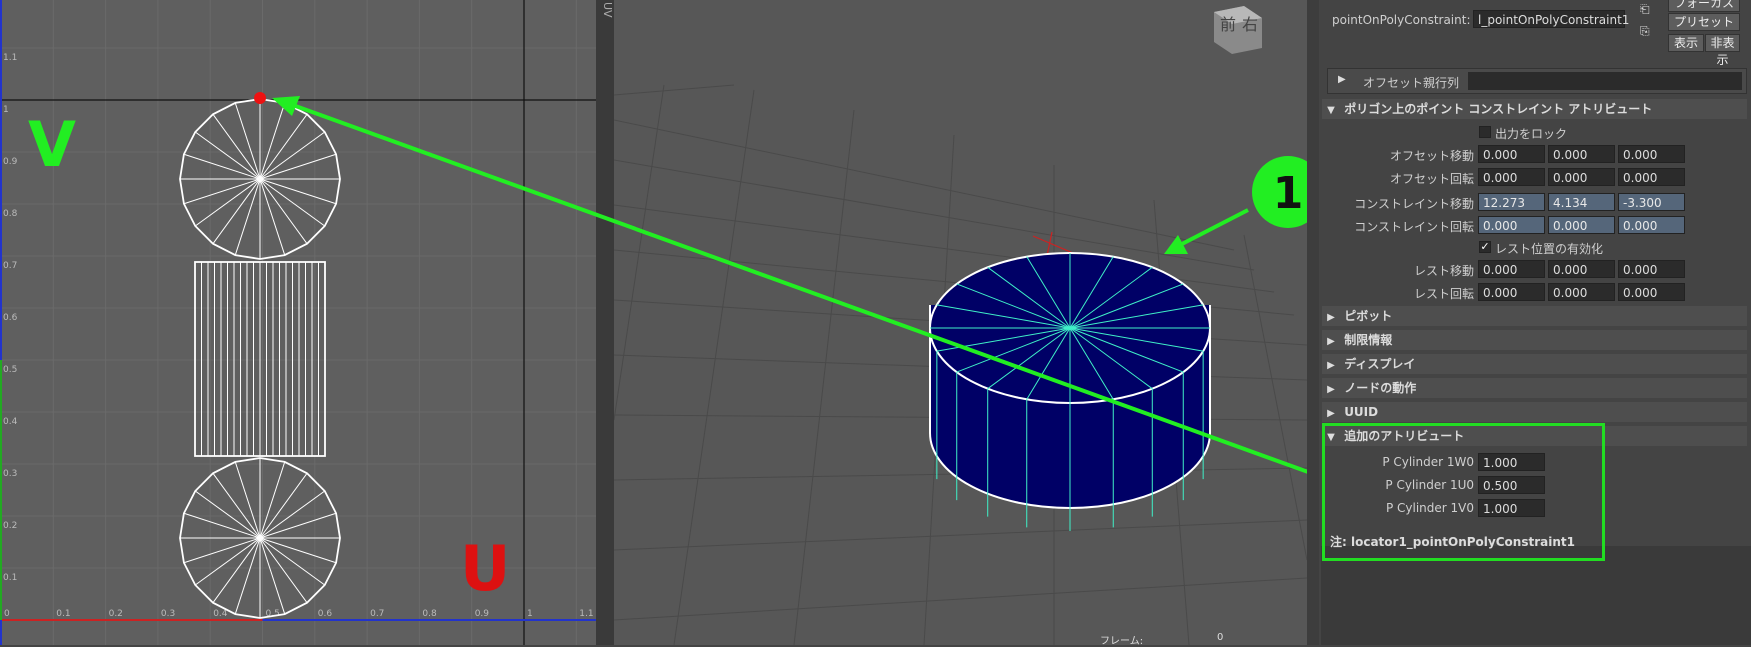  What do you see at coordinates (1581, 154) in the screenshot?
I see `offset-translate-y: 0.000` at bounding box center [1581, 154].